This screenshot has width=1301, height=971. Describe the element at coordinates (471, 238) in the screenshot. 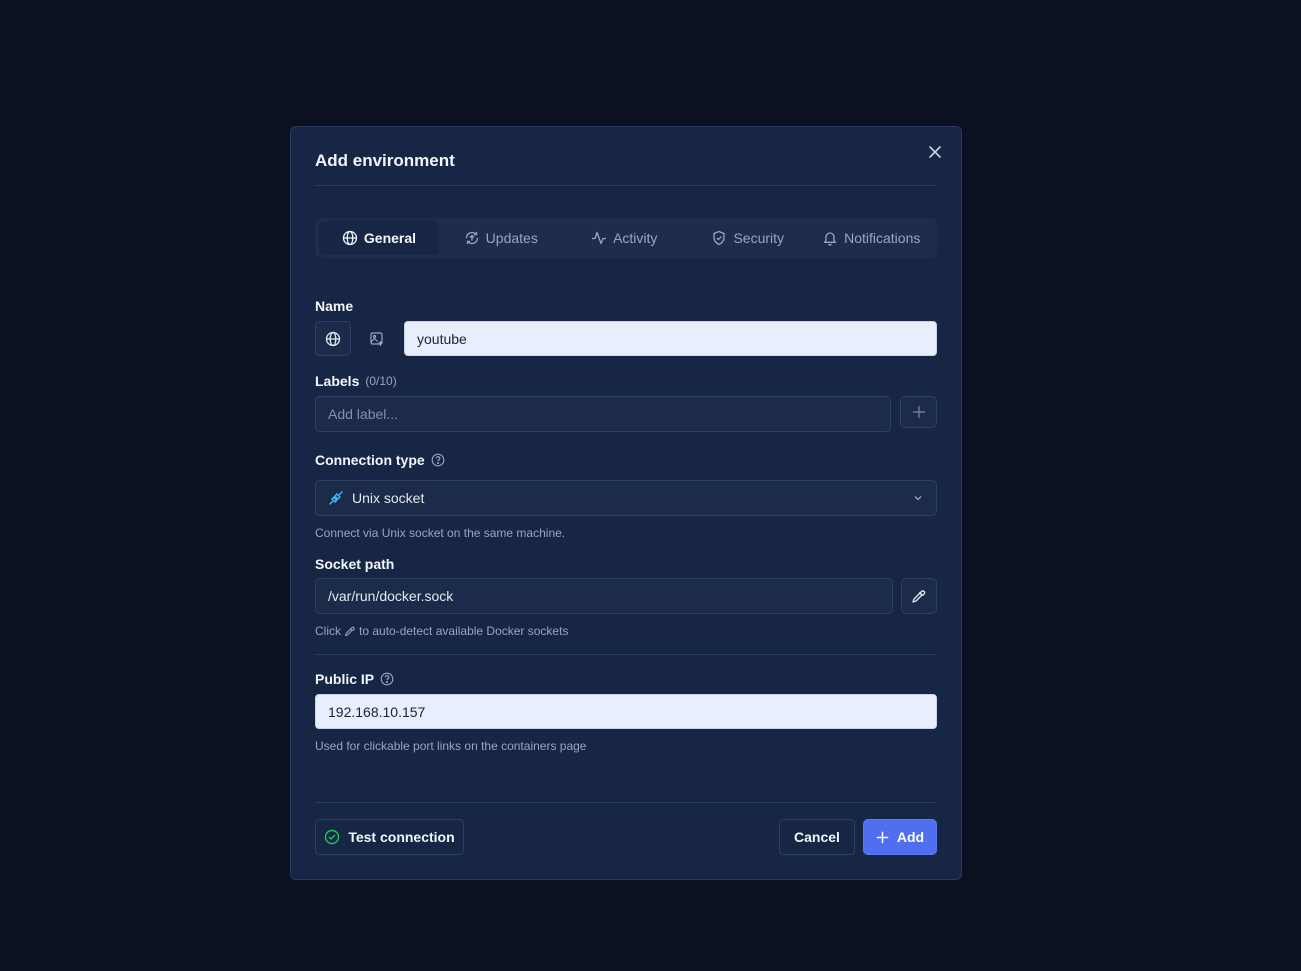

I see `refresh-upload-icon` at that location.